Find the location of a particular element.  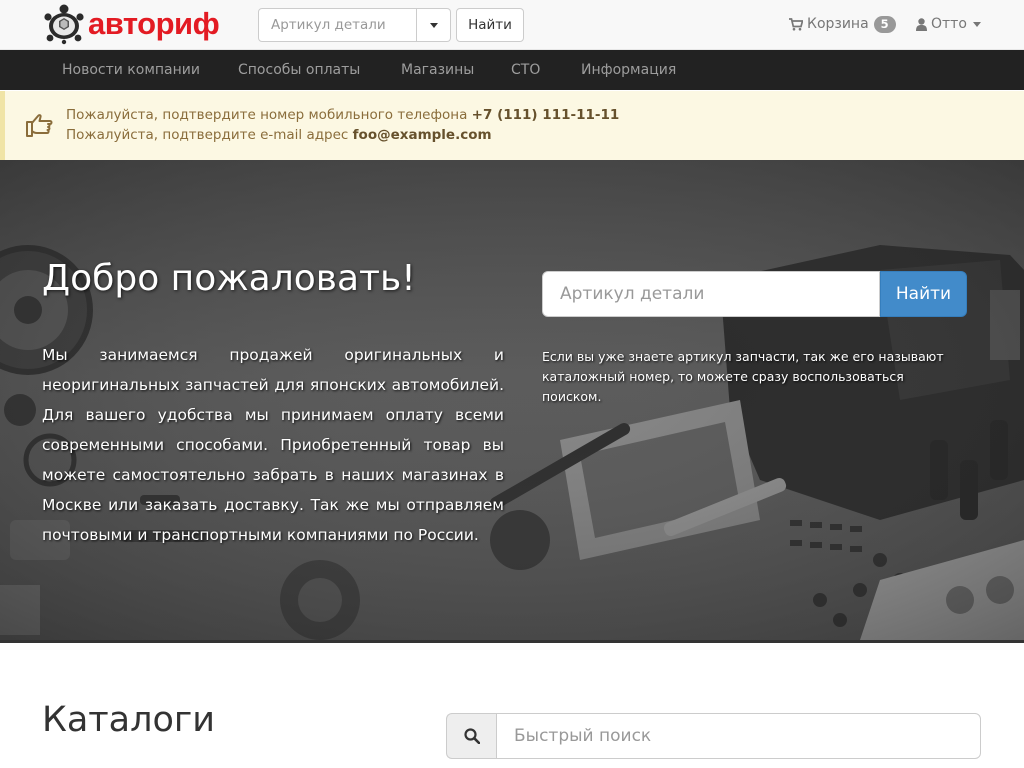

quick-search-addon is located at coordinates (471, 736).